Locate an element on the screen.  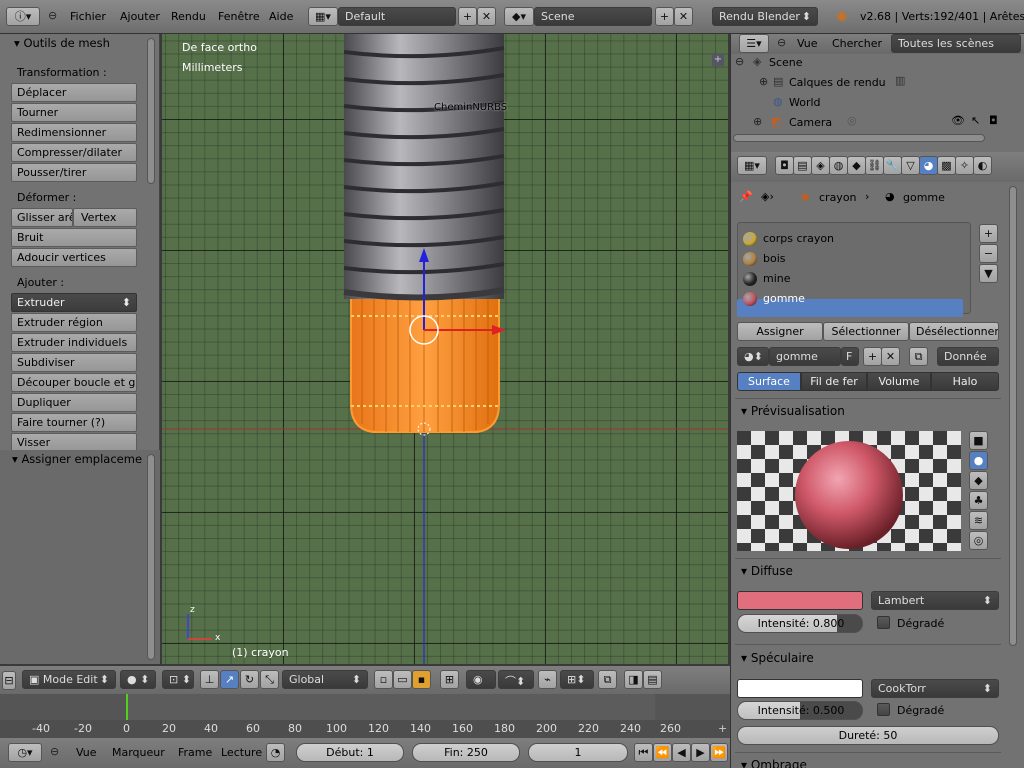
preview-cube-icon: ◆ is located at coordinates (978, 480).